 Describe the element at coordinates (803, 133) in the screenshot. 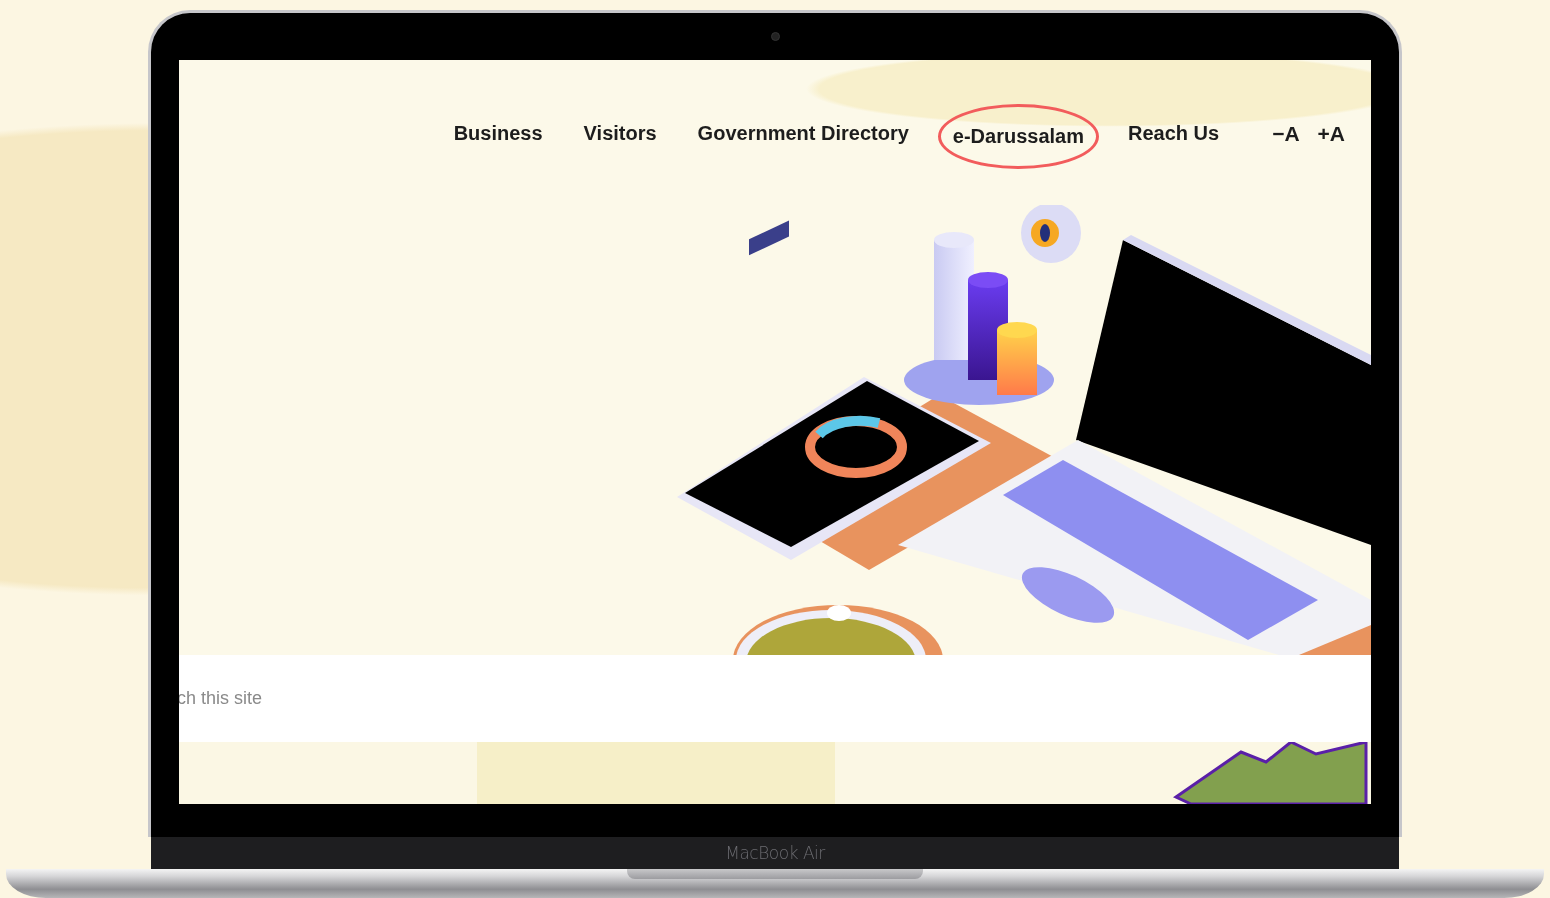

I see `nav-link: Government Directory` at that location.